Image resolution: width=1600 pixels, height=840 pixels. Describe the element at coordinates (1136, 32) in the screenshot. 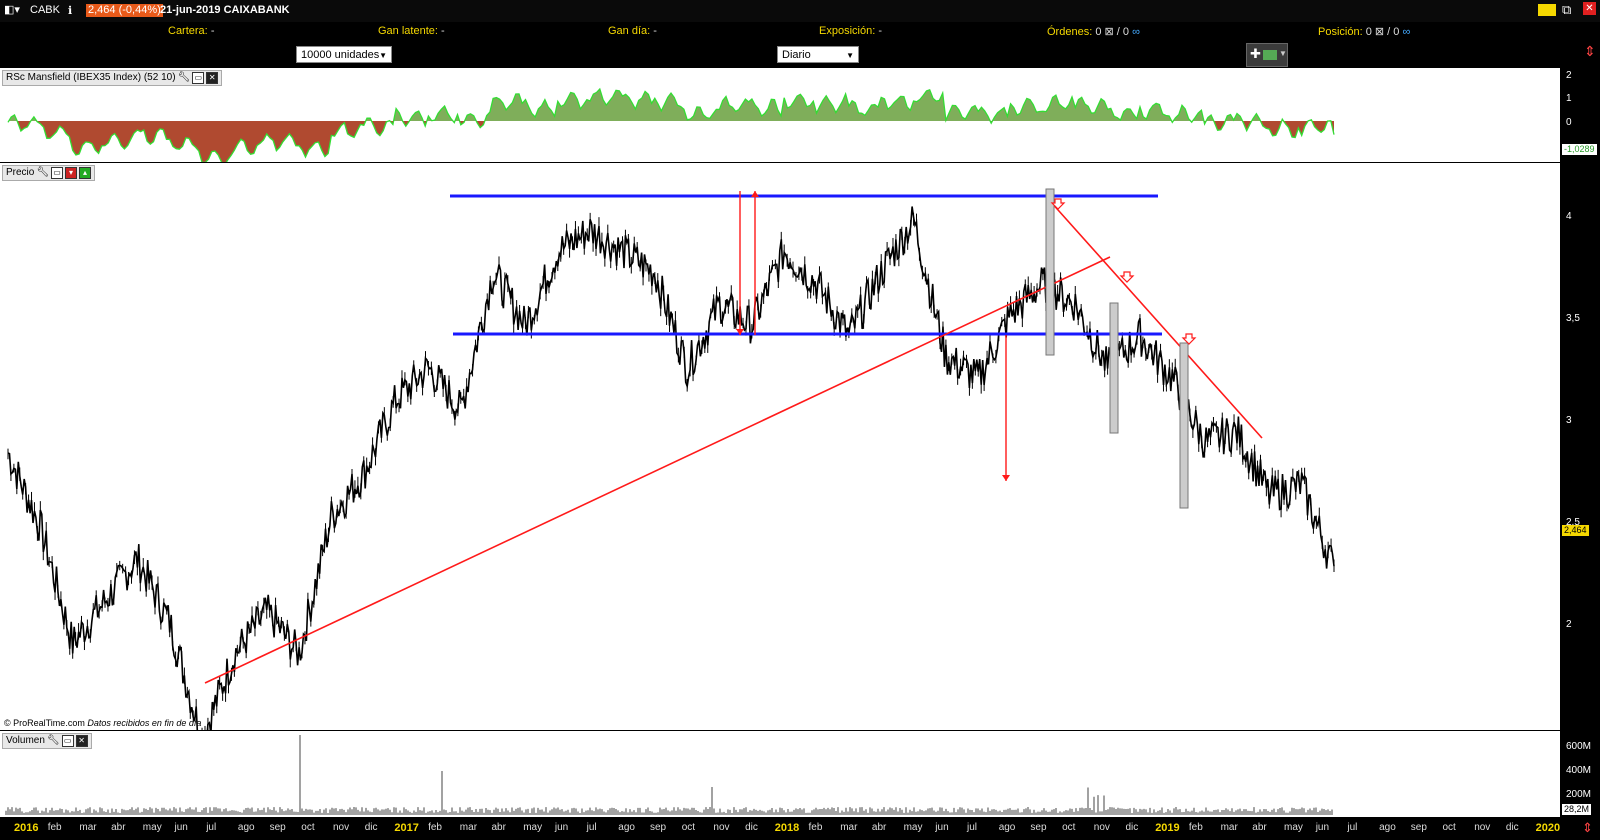

I see `ordenes-link-icon: ∞` at that location.